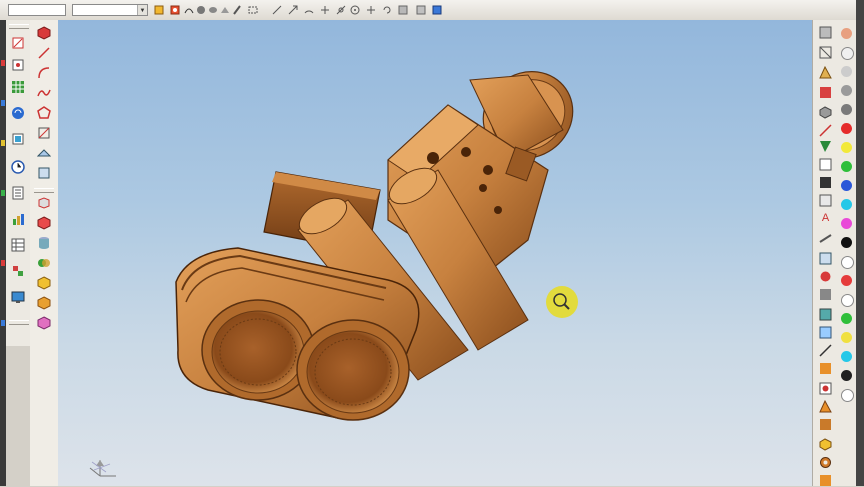 The height and width of the screenshot is (487, 864). What do you see at coordinates (825, 200) in the screenshot?
I see `texture-icon` at bounding box center [825, 200].